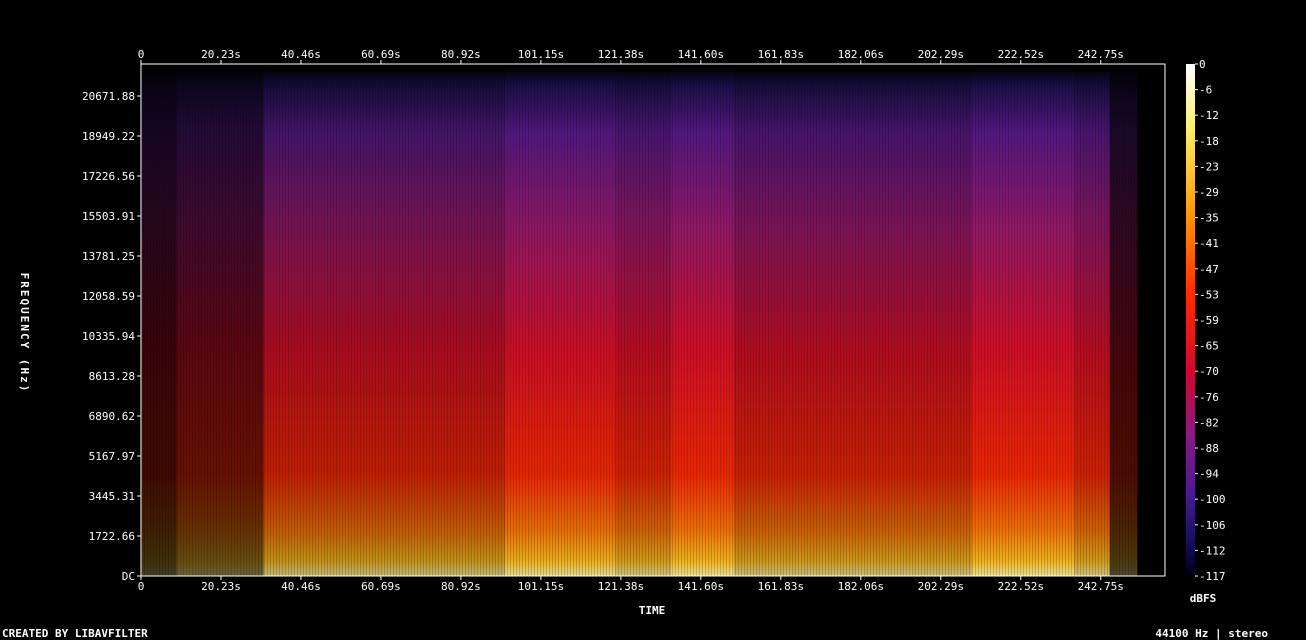  What do you see at coordinates (1209, 243) in the screenshot?
I see `colorbar-tick-label: -41` at bounding box center [1209, 243].